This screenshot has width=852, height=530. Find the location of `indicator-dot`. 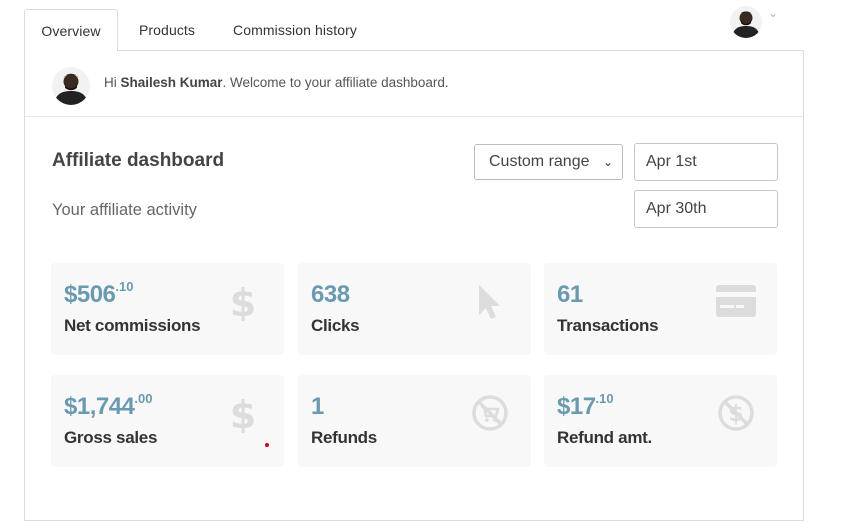

indicator-dot is located at coordinates (267, 445).